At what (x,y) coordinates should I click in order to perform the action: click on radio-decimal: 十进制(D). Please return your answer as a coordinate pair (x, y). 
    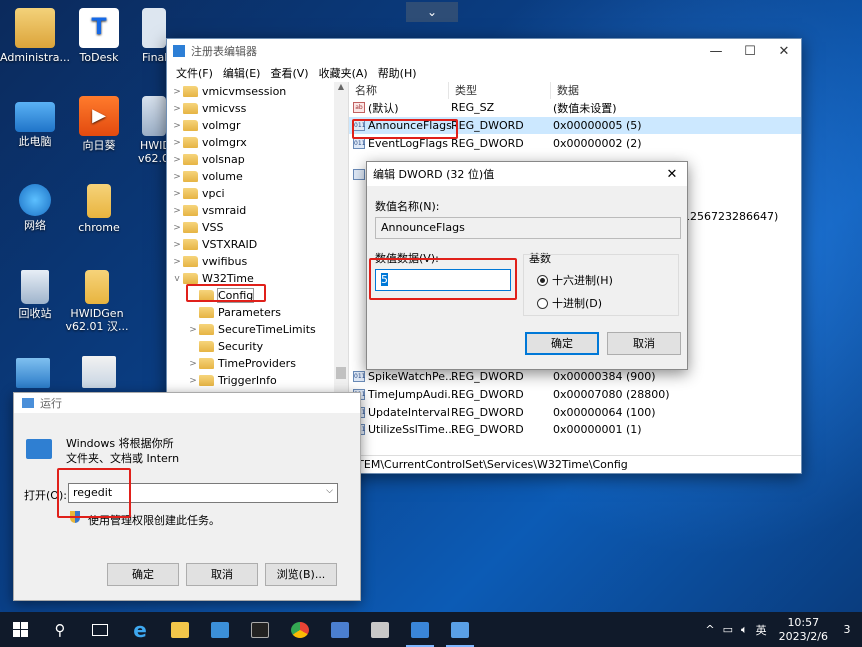
    Looking at the image, I should click on (569, 303).